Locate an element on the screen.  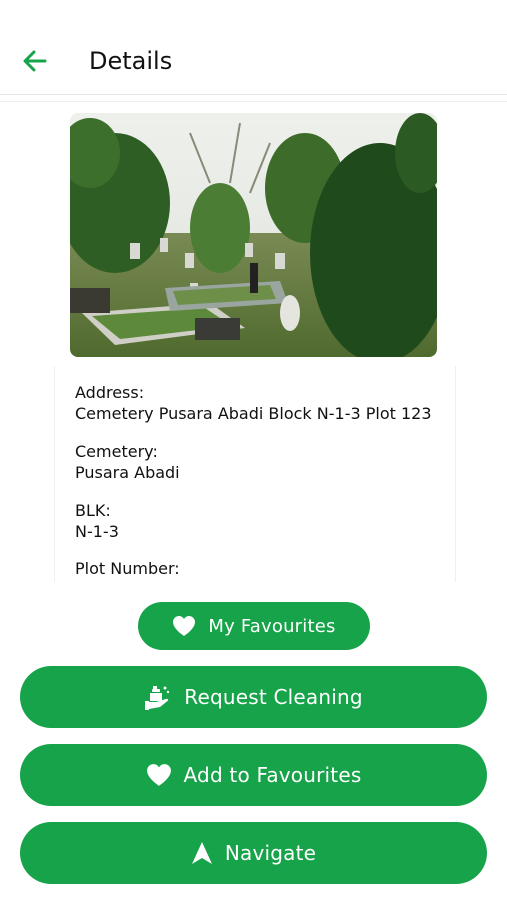
my-favourites-button: My Favourites is located at coordinates (254, 626).